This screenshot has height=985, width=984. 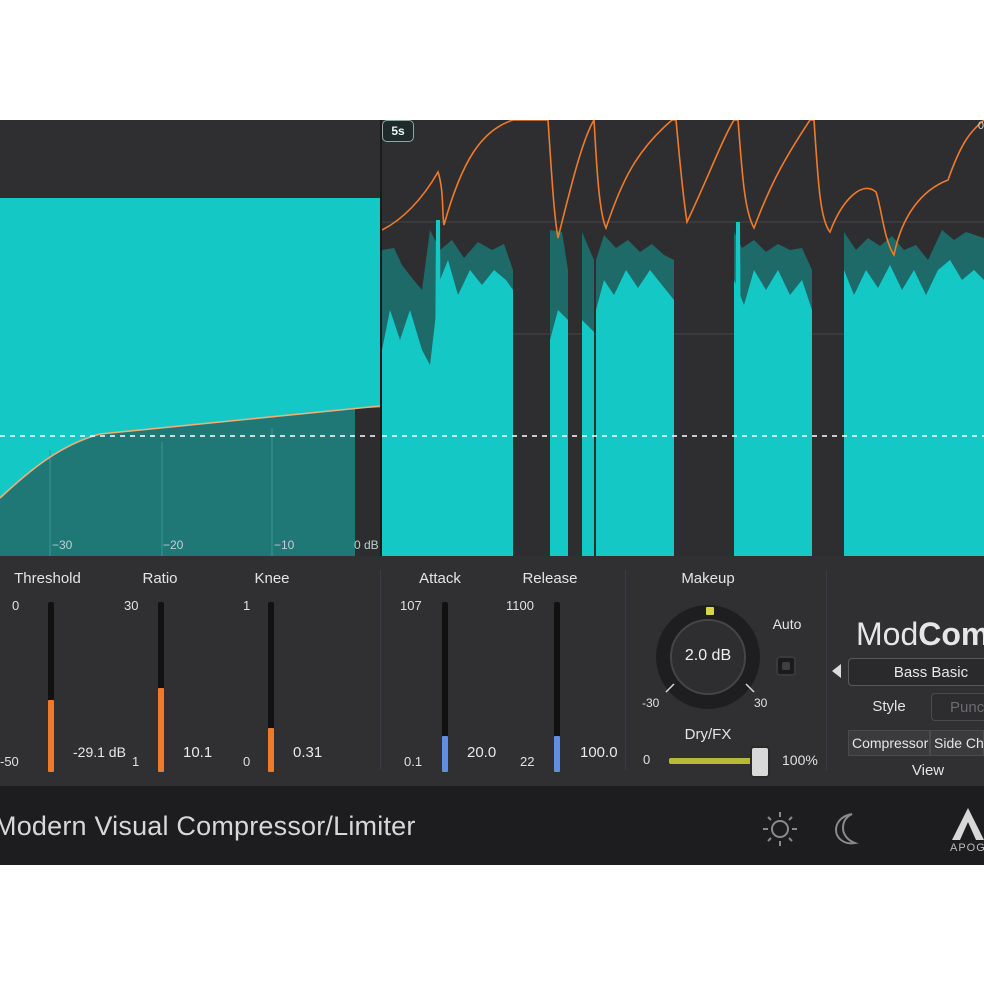 What do you see at coordinates (284, 545) in the screenshot?
I see `curve-tick-3: −10` at bounding box center [284, 545].